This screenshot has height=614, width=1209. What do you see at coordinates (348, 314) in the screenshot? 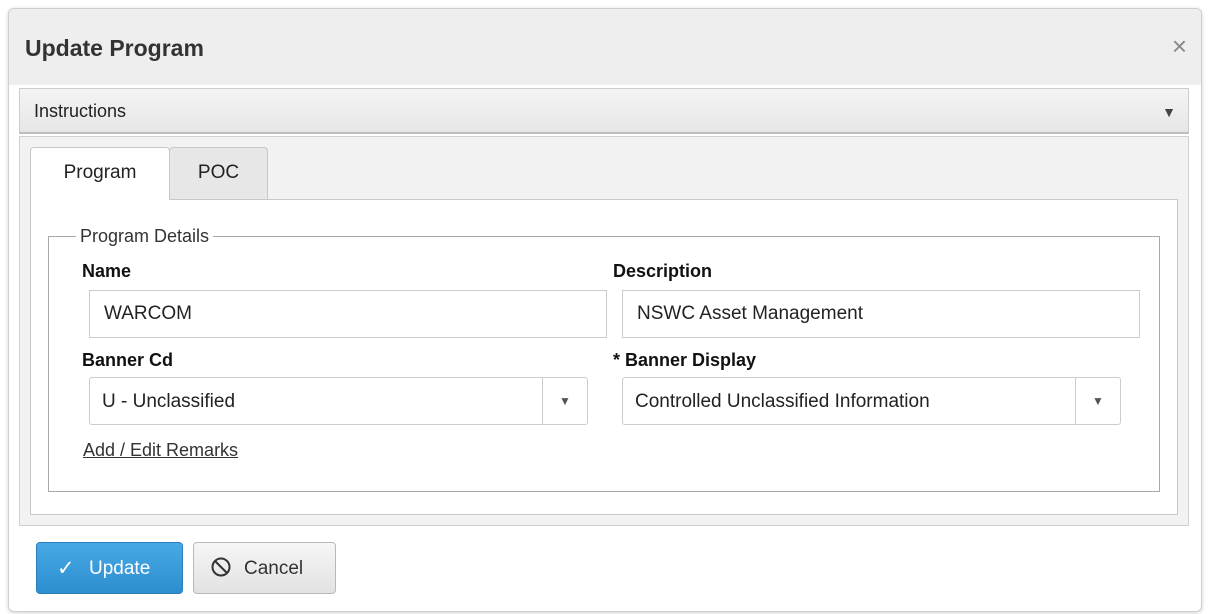
I see `name-input: WARCOM` at bounding box center [348, 314].